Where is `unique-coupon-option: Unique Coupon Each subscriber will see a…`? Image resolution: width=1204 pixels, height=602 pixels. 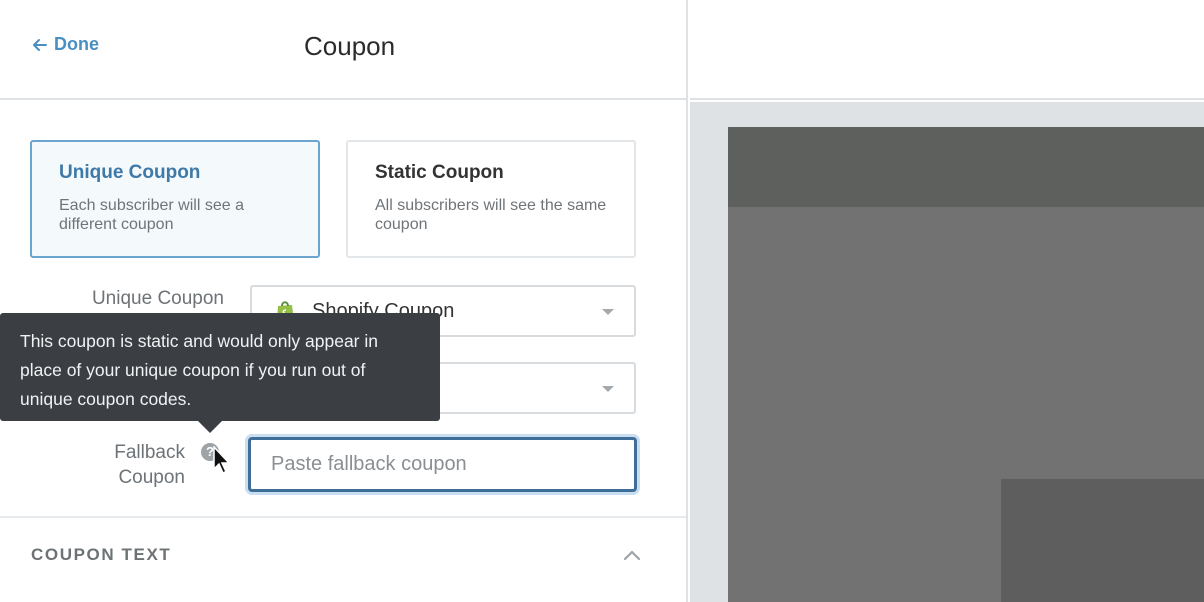 unique-coupon-option: Unique Coupon Each subscriber will see a… is located at coordinates (175, 199).